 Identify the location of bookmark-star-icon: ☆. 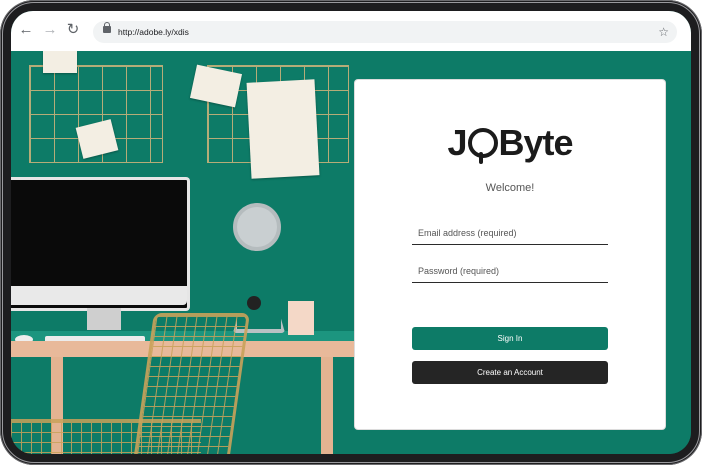
(663, 32).